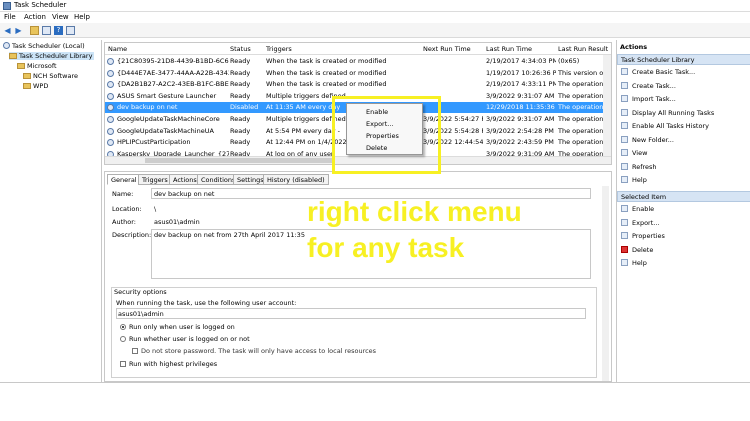 The height and width of the screenshot is (421, 750). I want to click on selected-action-enable: Enable, so click(637, 209).